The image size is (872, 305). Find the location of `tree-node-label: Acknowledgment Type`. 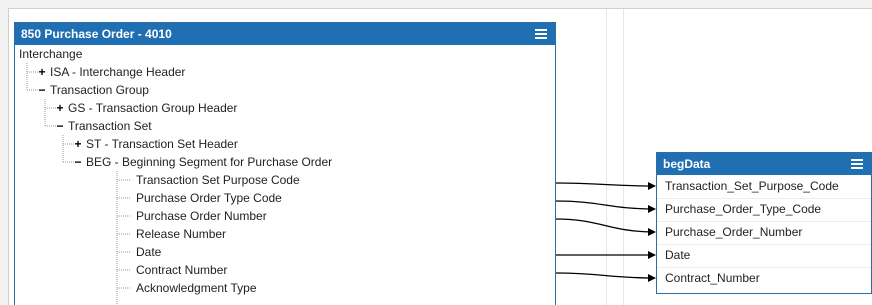

tree-node-label: Acknowledgment Type is located at coordinates (196, 288).